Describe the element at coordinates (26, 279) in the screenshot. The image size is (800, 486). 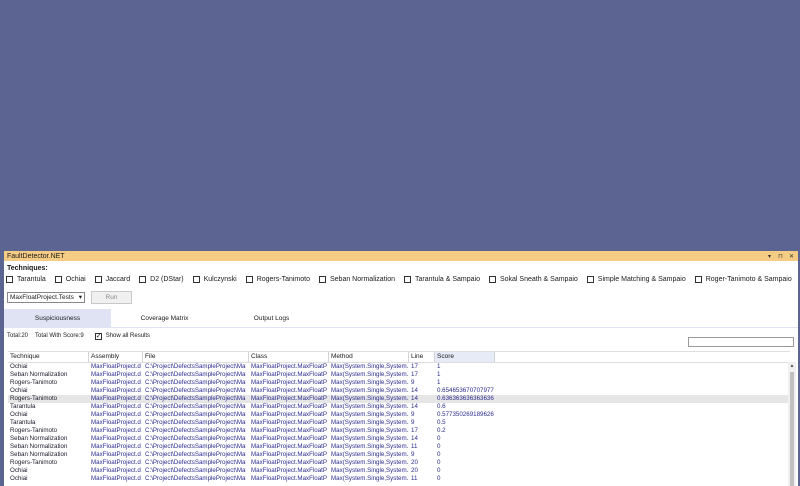
I see `technique-option: Tarantula` at that location.